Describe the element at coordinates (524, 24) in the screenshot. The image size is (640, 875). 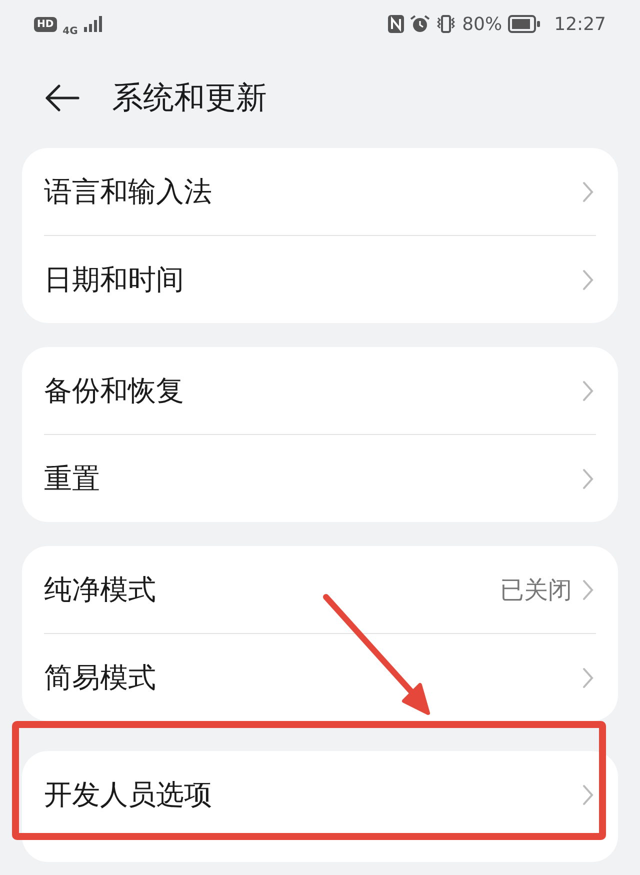
I see `battery-icon` at that location.